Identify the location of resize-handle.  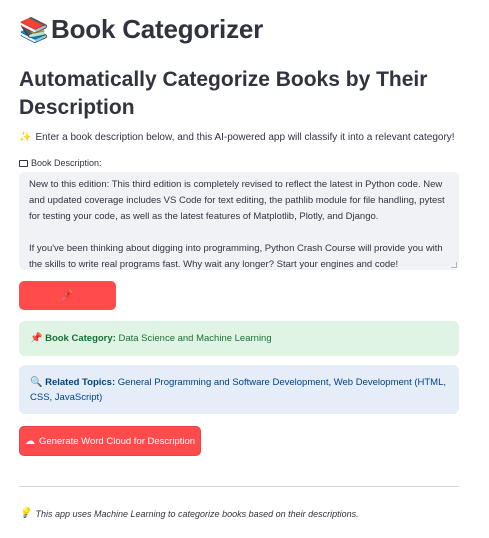
(454, 265).